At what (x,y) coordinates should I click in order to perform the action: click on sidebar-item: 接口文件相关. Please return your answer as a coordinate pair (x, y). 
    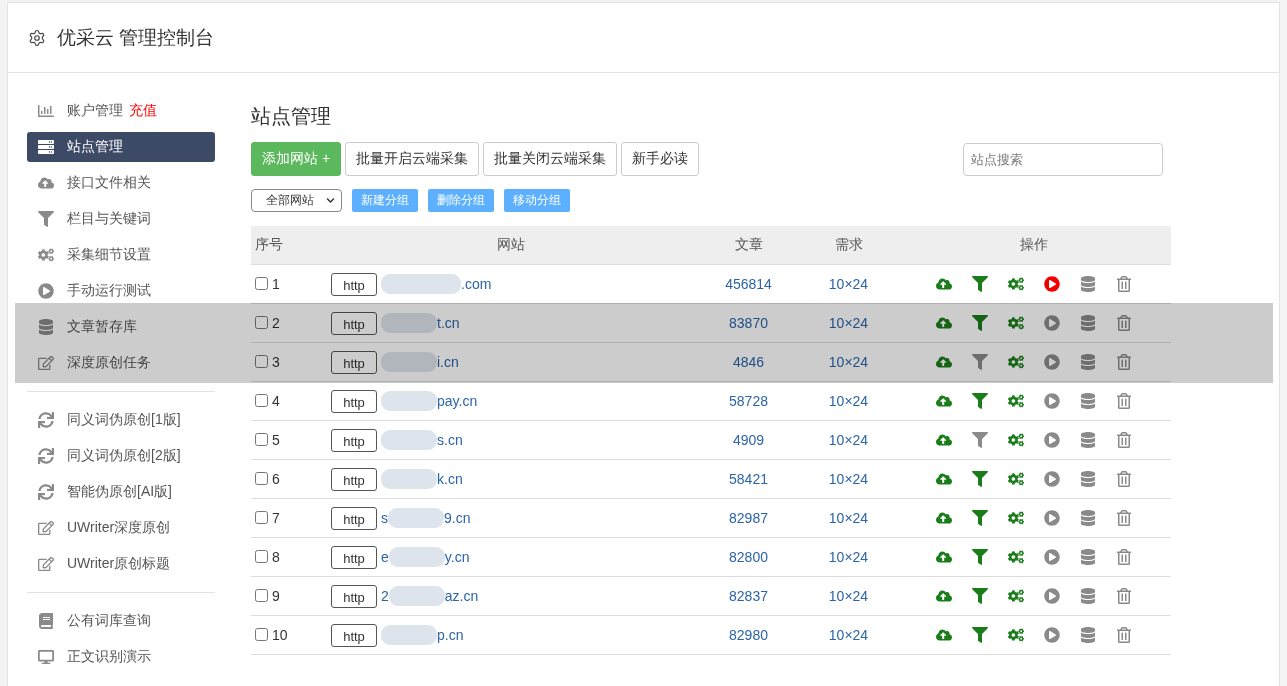
    Looking at the image, I should click on (121, 183).